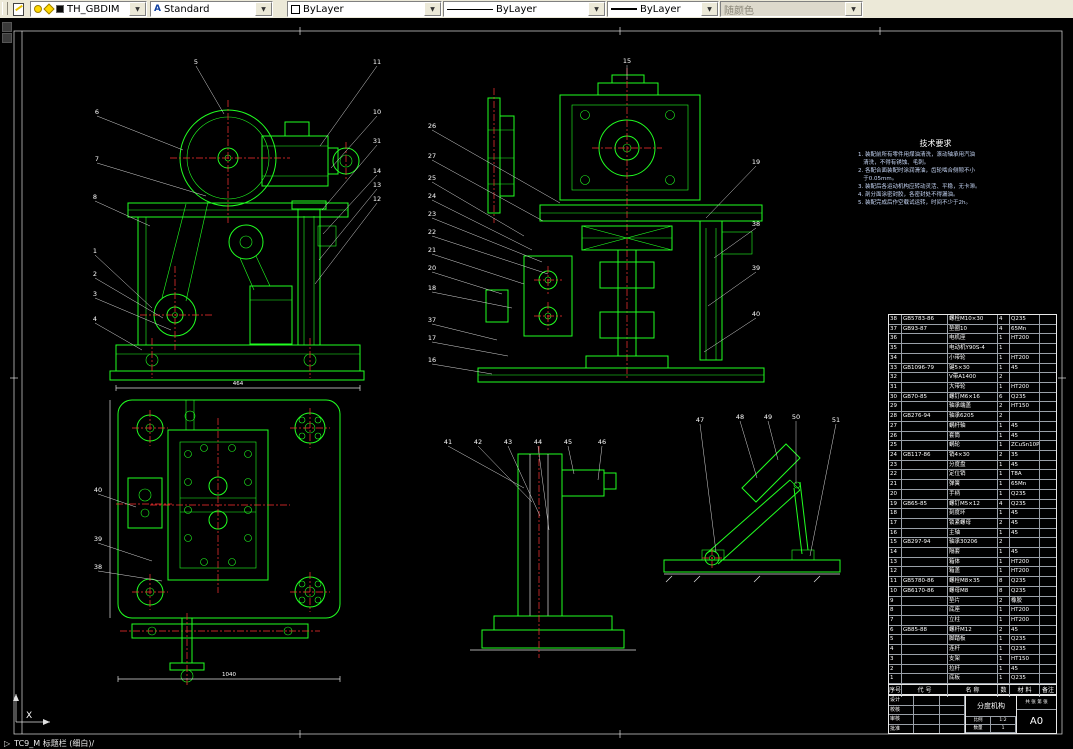 The image size is (1073, 749). What do you see at coordinates (660, 9) in the screenshot?
I see `lineweight-value: ByLayer` at bounding box center [660, 9].